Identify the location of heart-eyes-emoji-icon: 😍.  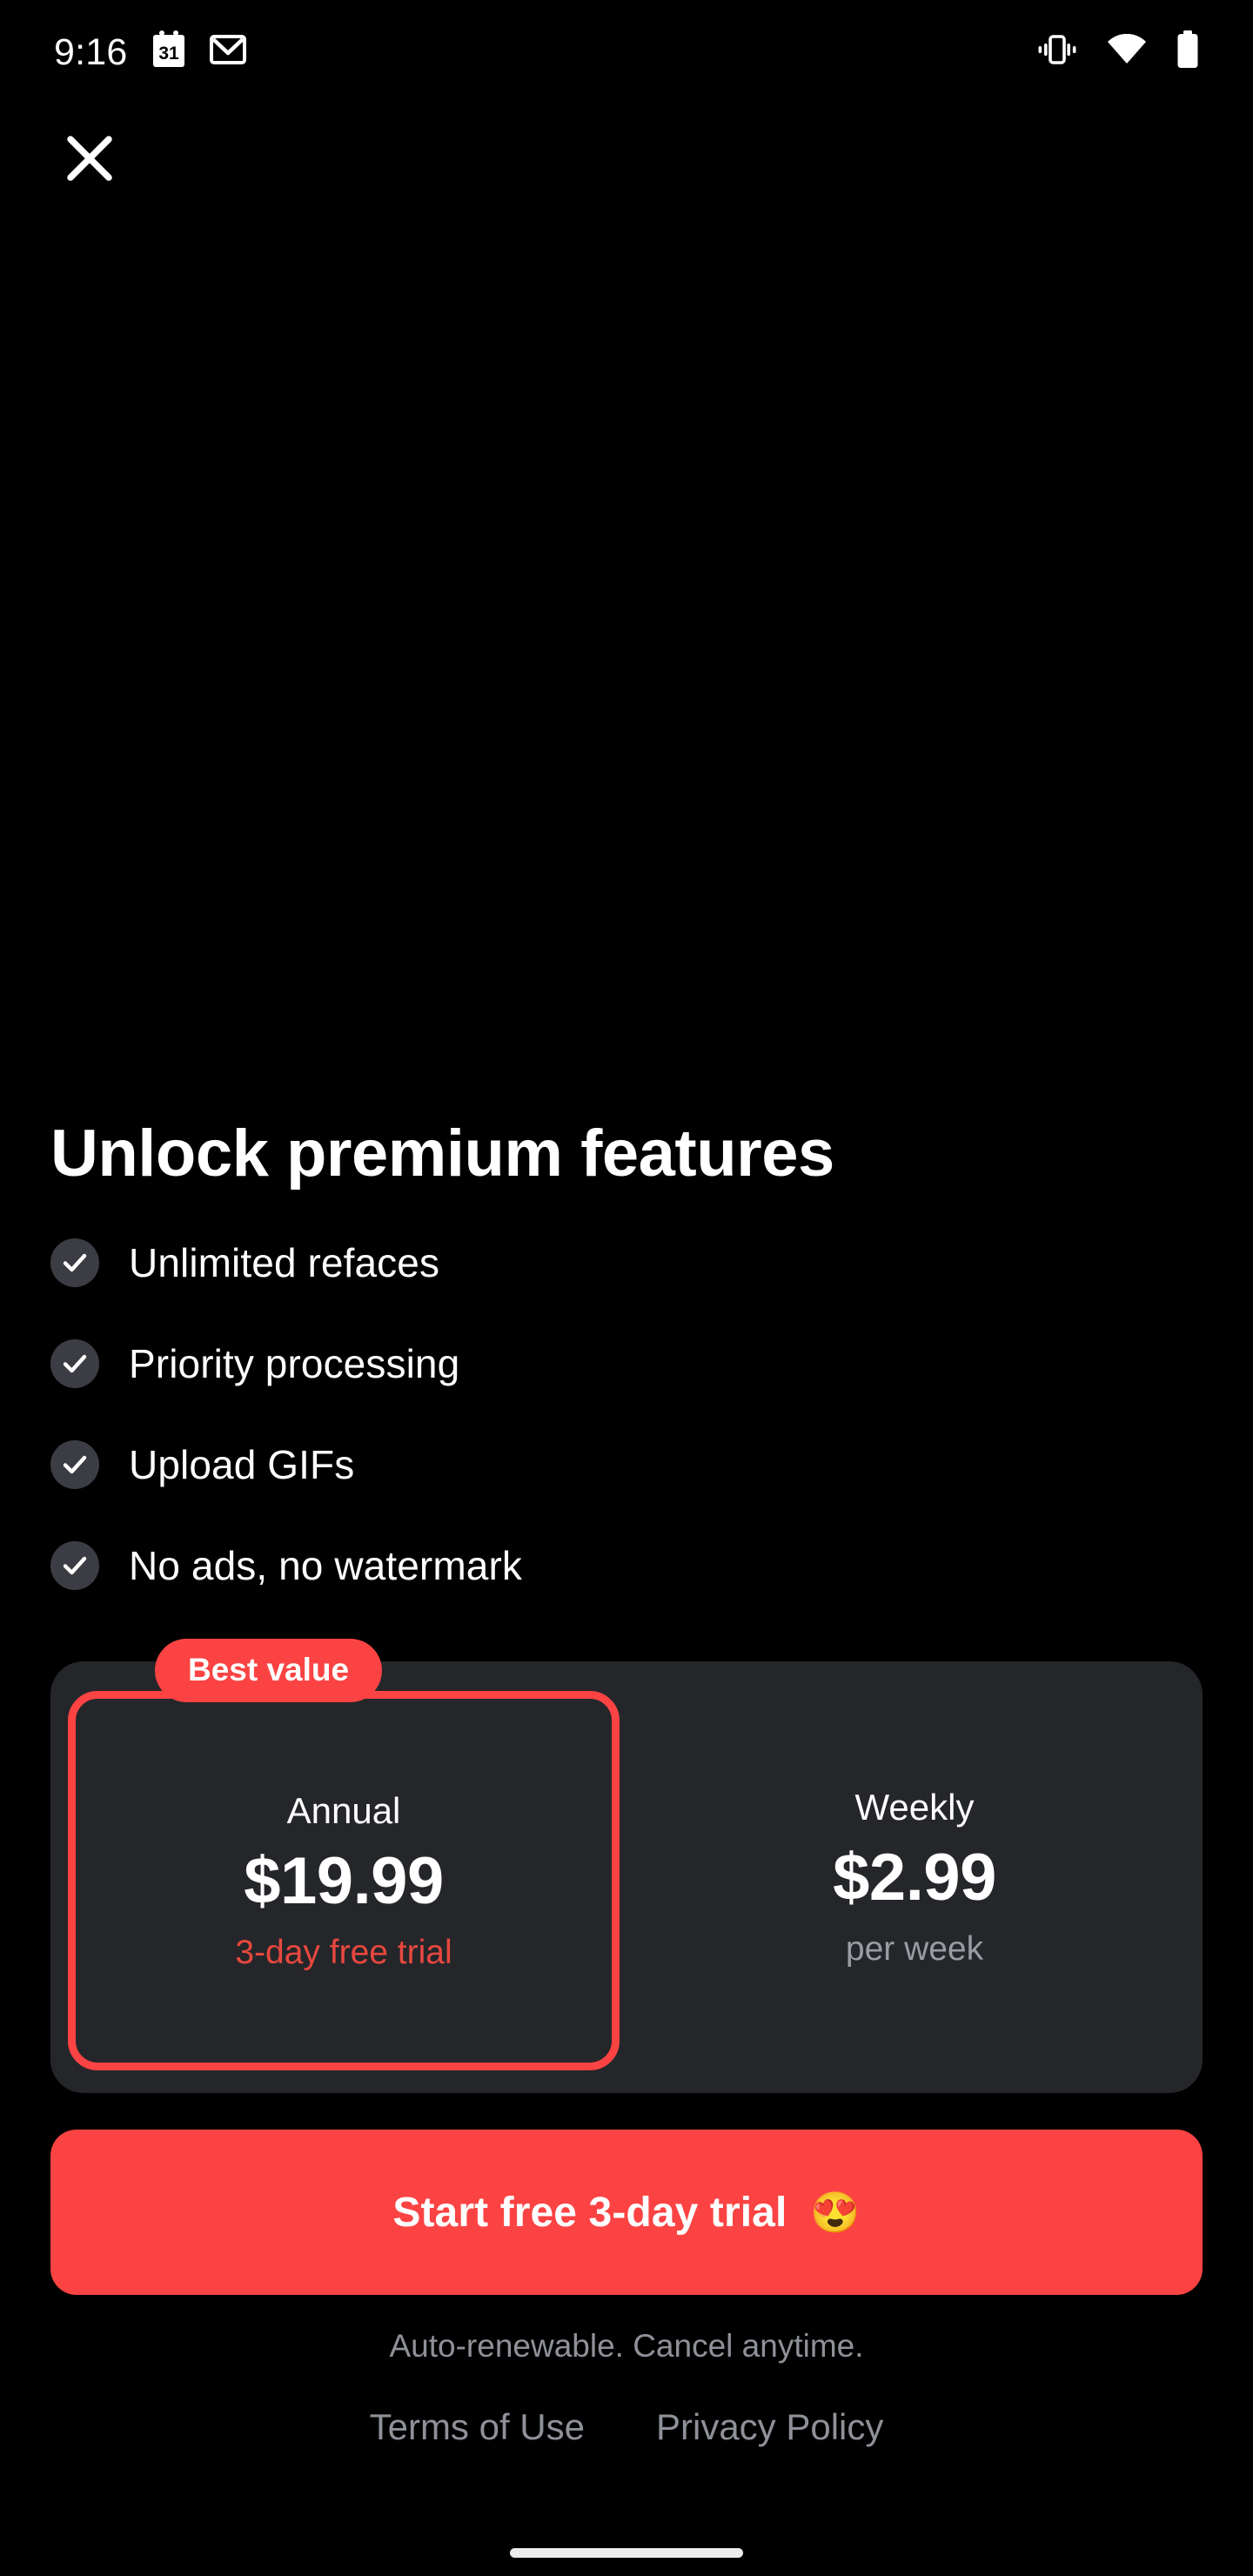
(835, 2212).